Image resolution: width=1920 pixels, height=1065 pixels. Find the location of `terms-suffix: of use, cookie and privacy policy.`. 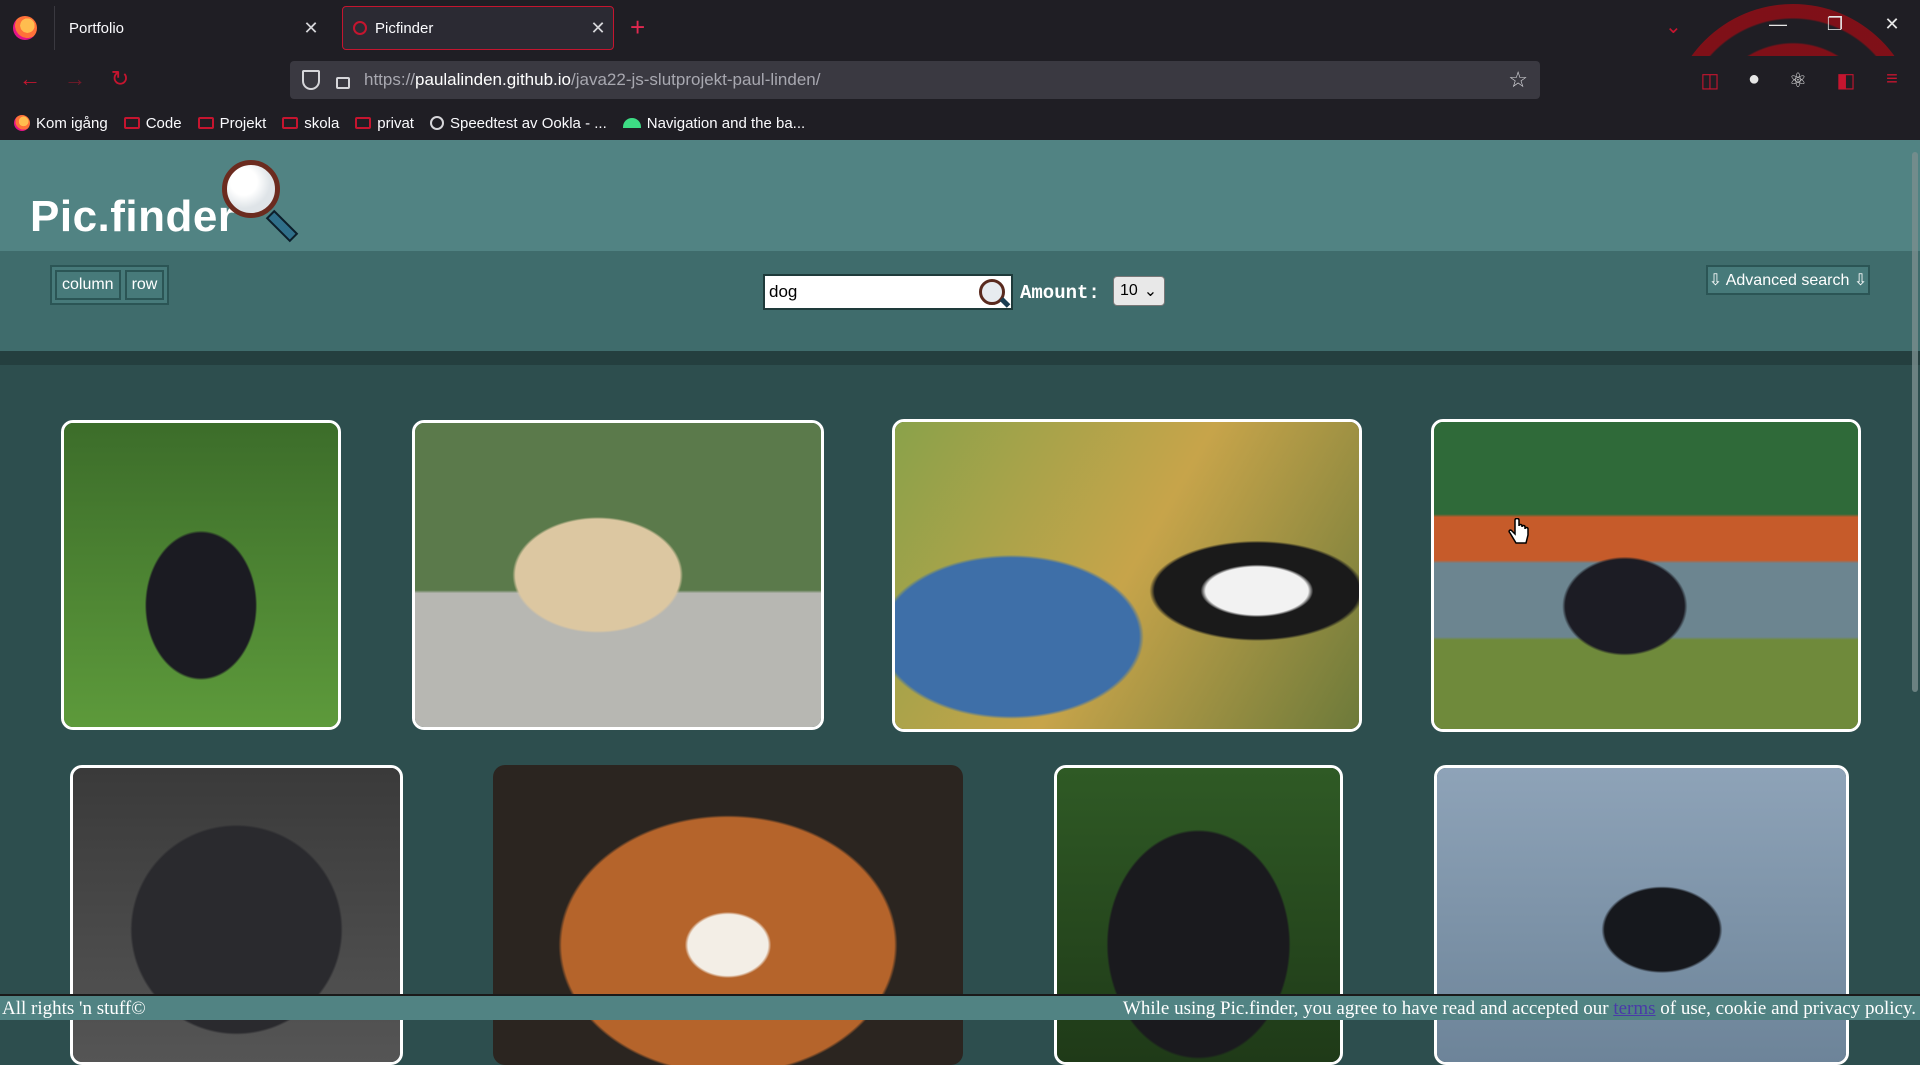

terms-suffix: of use, cookie and privacy policy. is located at coordinates (1788, 1008).